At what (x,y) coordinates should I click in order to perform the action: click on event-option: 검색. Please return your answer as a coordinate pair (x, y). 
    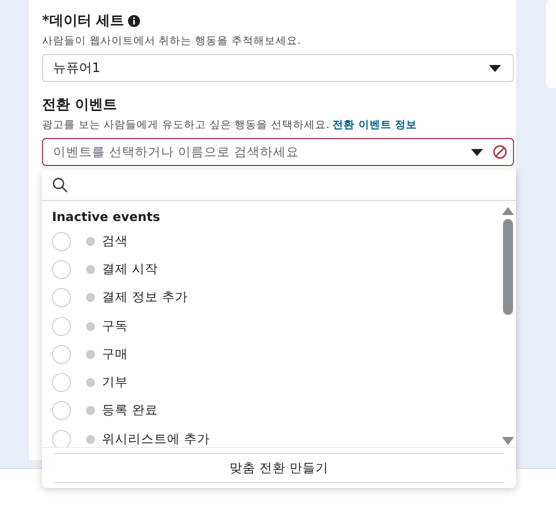
    Looking at the image, I should click on (115, 241).